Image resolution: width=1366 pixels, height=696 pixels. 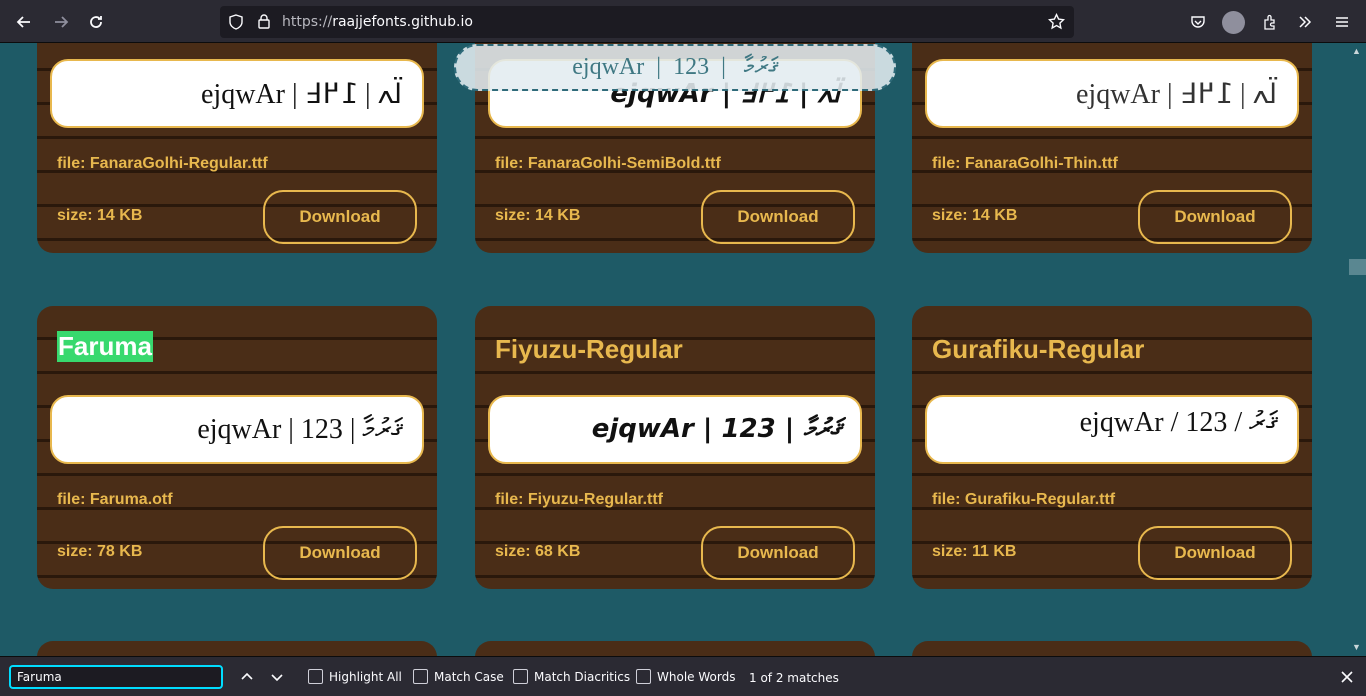 What do you see at coordinates (589, 349) in the screenshot?
I see `font-title: Fiyuzu-Regular` at bounding box center [589, 349].